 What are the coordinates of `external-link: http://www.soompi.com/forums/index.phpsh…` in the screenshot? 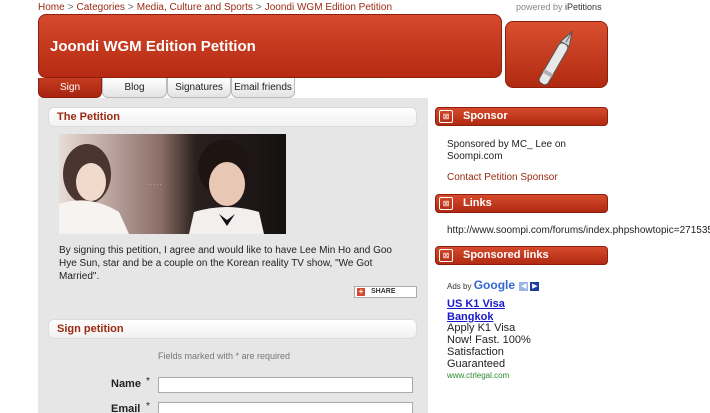 It's located at (578, 230).